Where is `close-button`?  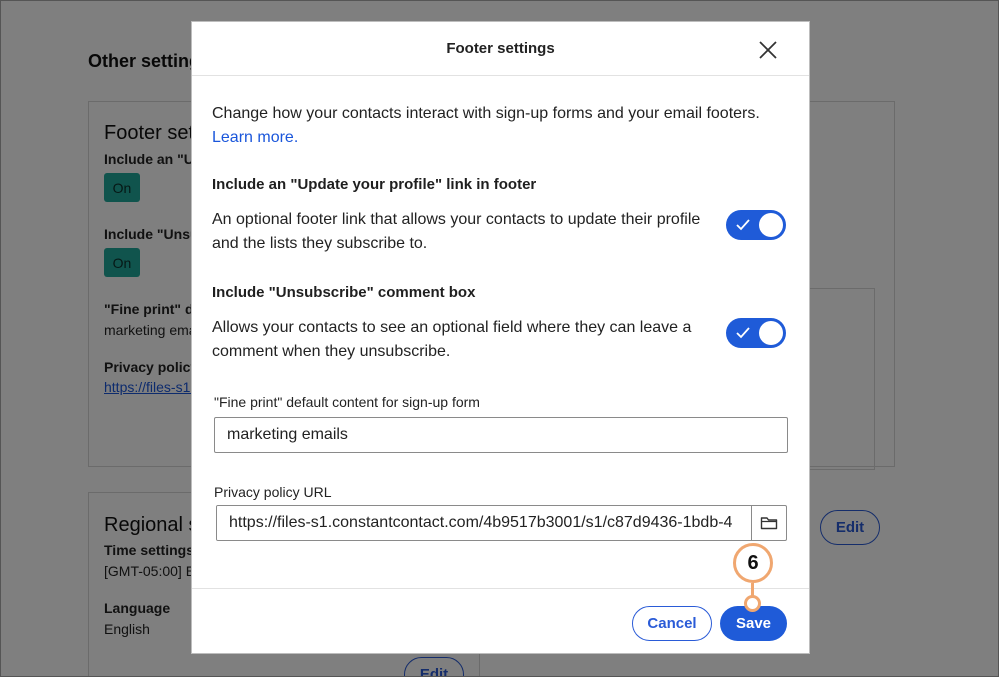 close-button is located at coordinates (768, 50).